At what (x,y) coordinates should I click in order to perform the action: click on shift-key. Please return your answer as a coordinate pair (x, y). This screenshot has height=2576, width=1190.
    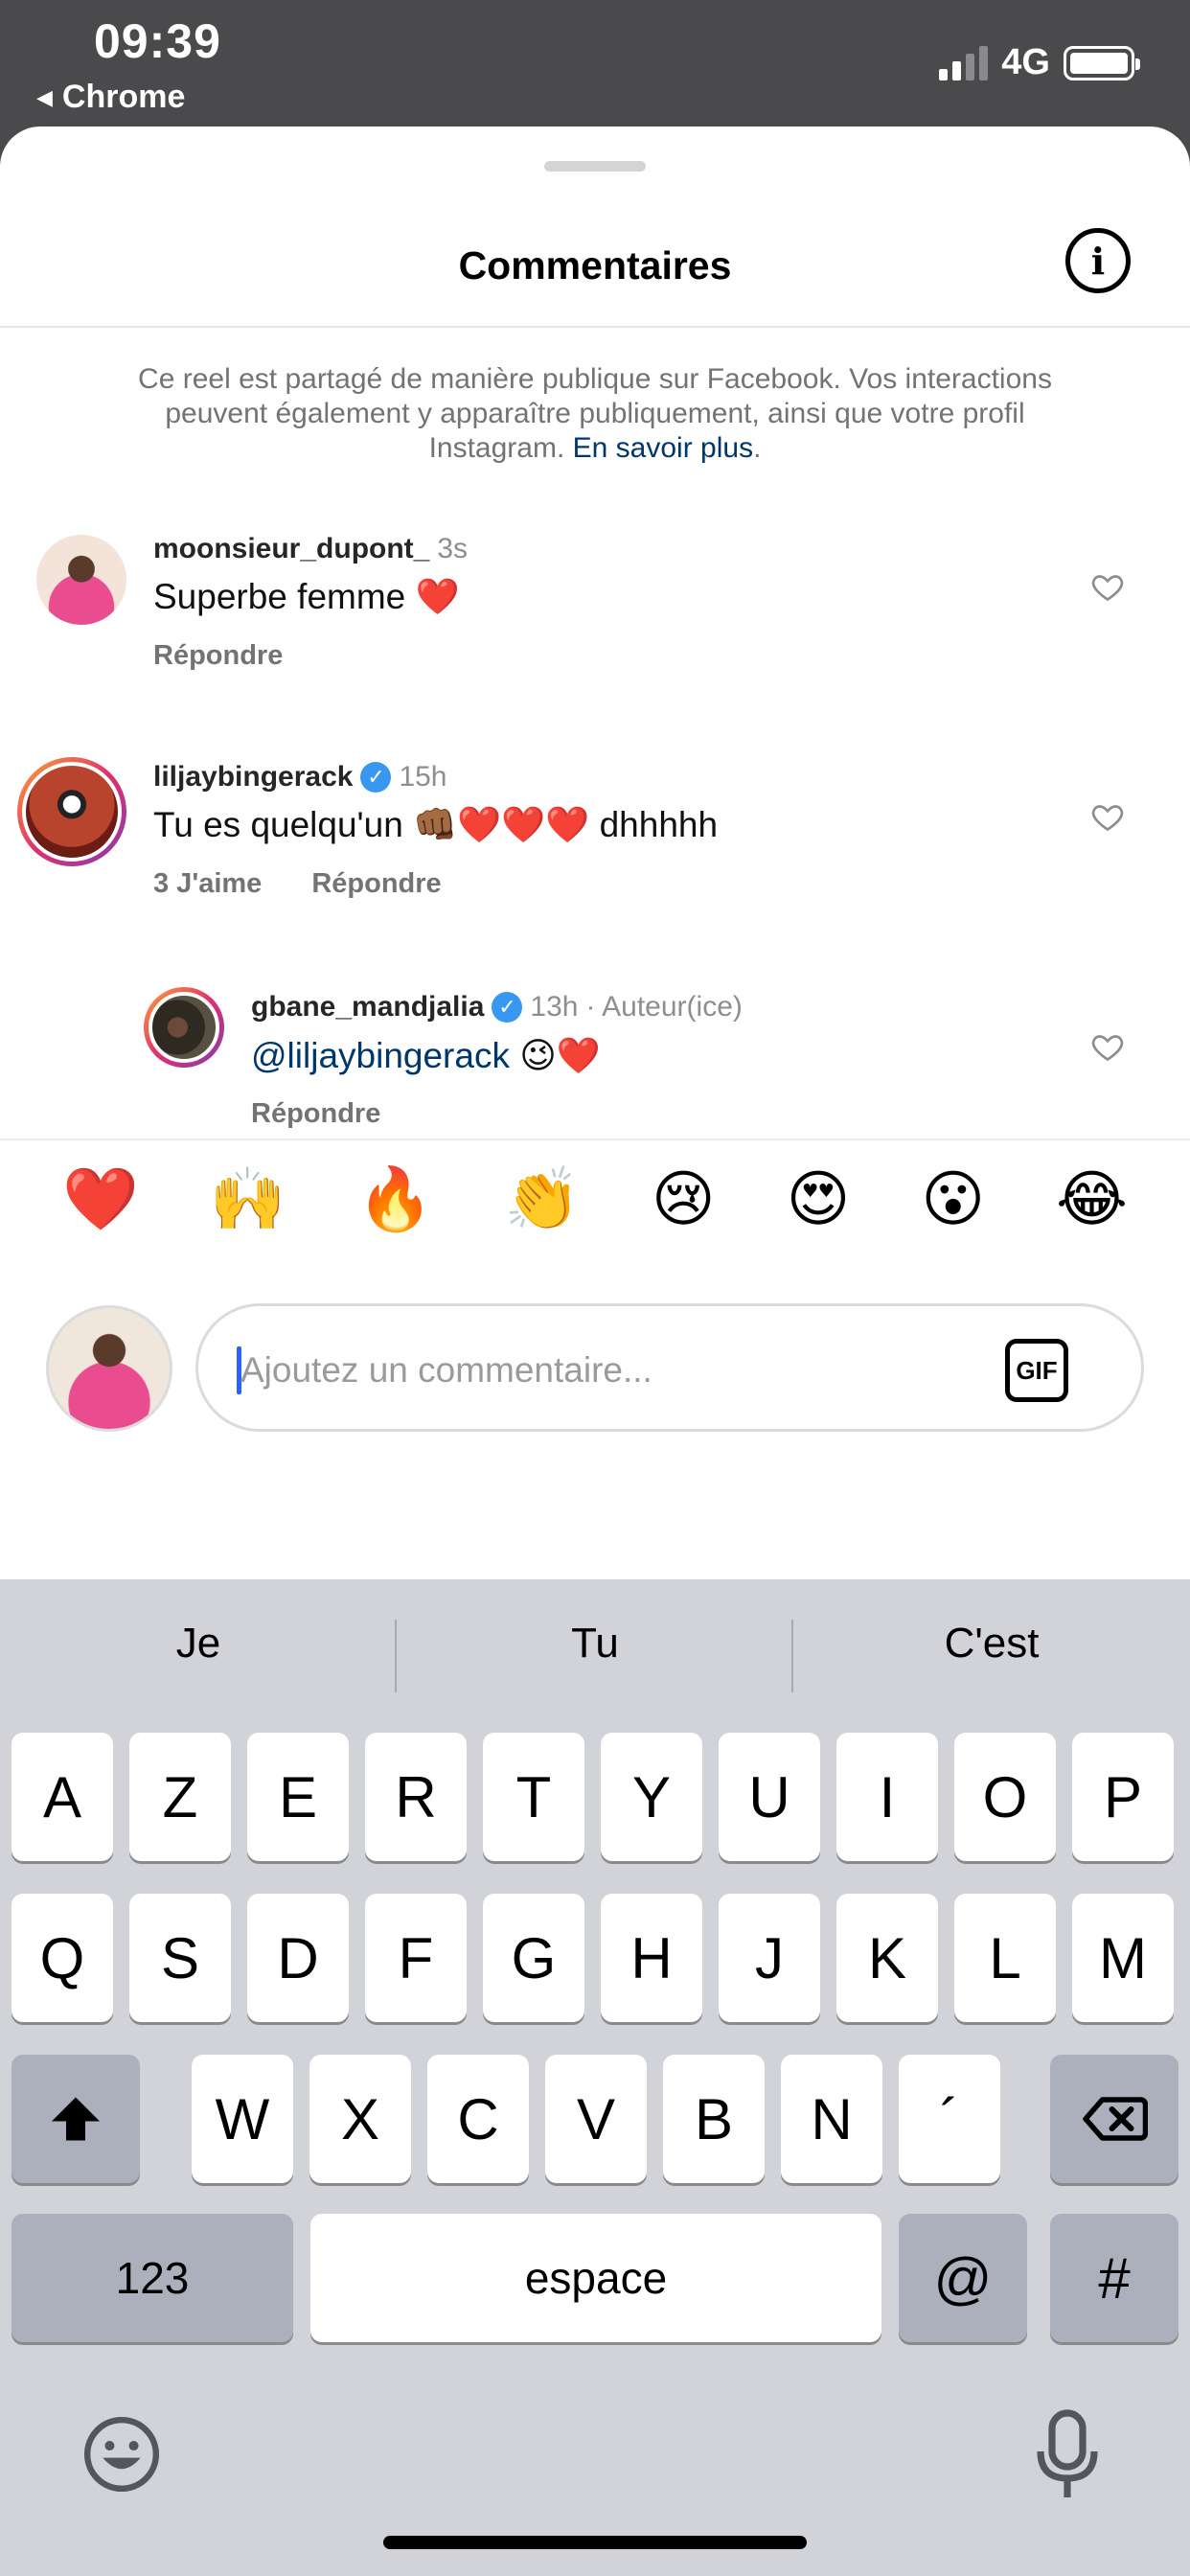
    Looking at the image, I should click on (76, 2119).